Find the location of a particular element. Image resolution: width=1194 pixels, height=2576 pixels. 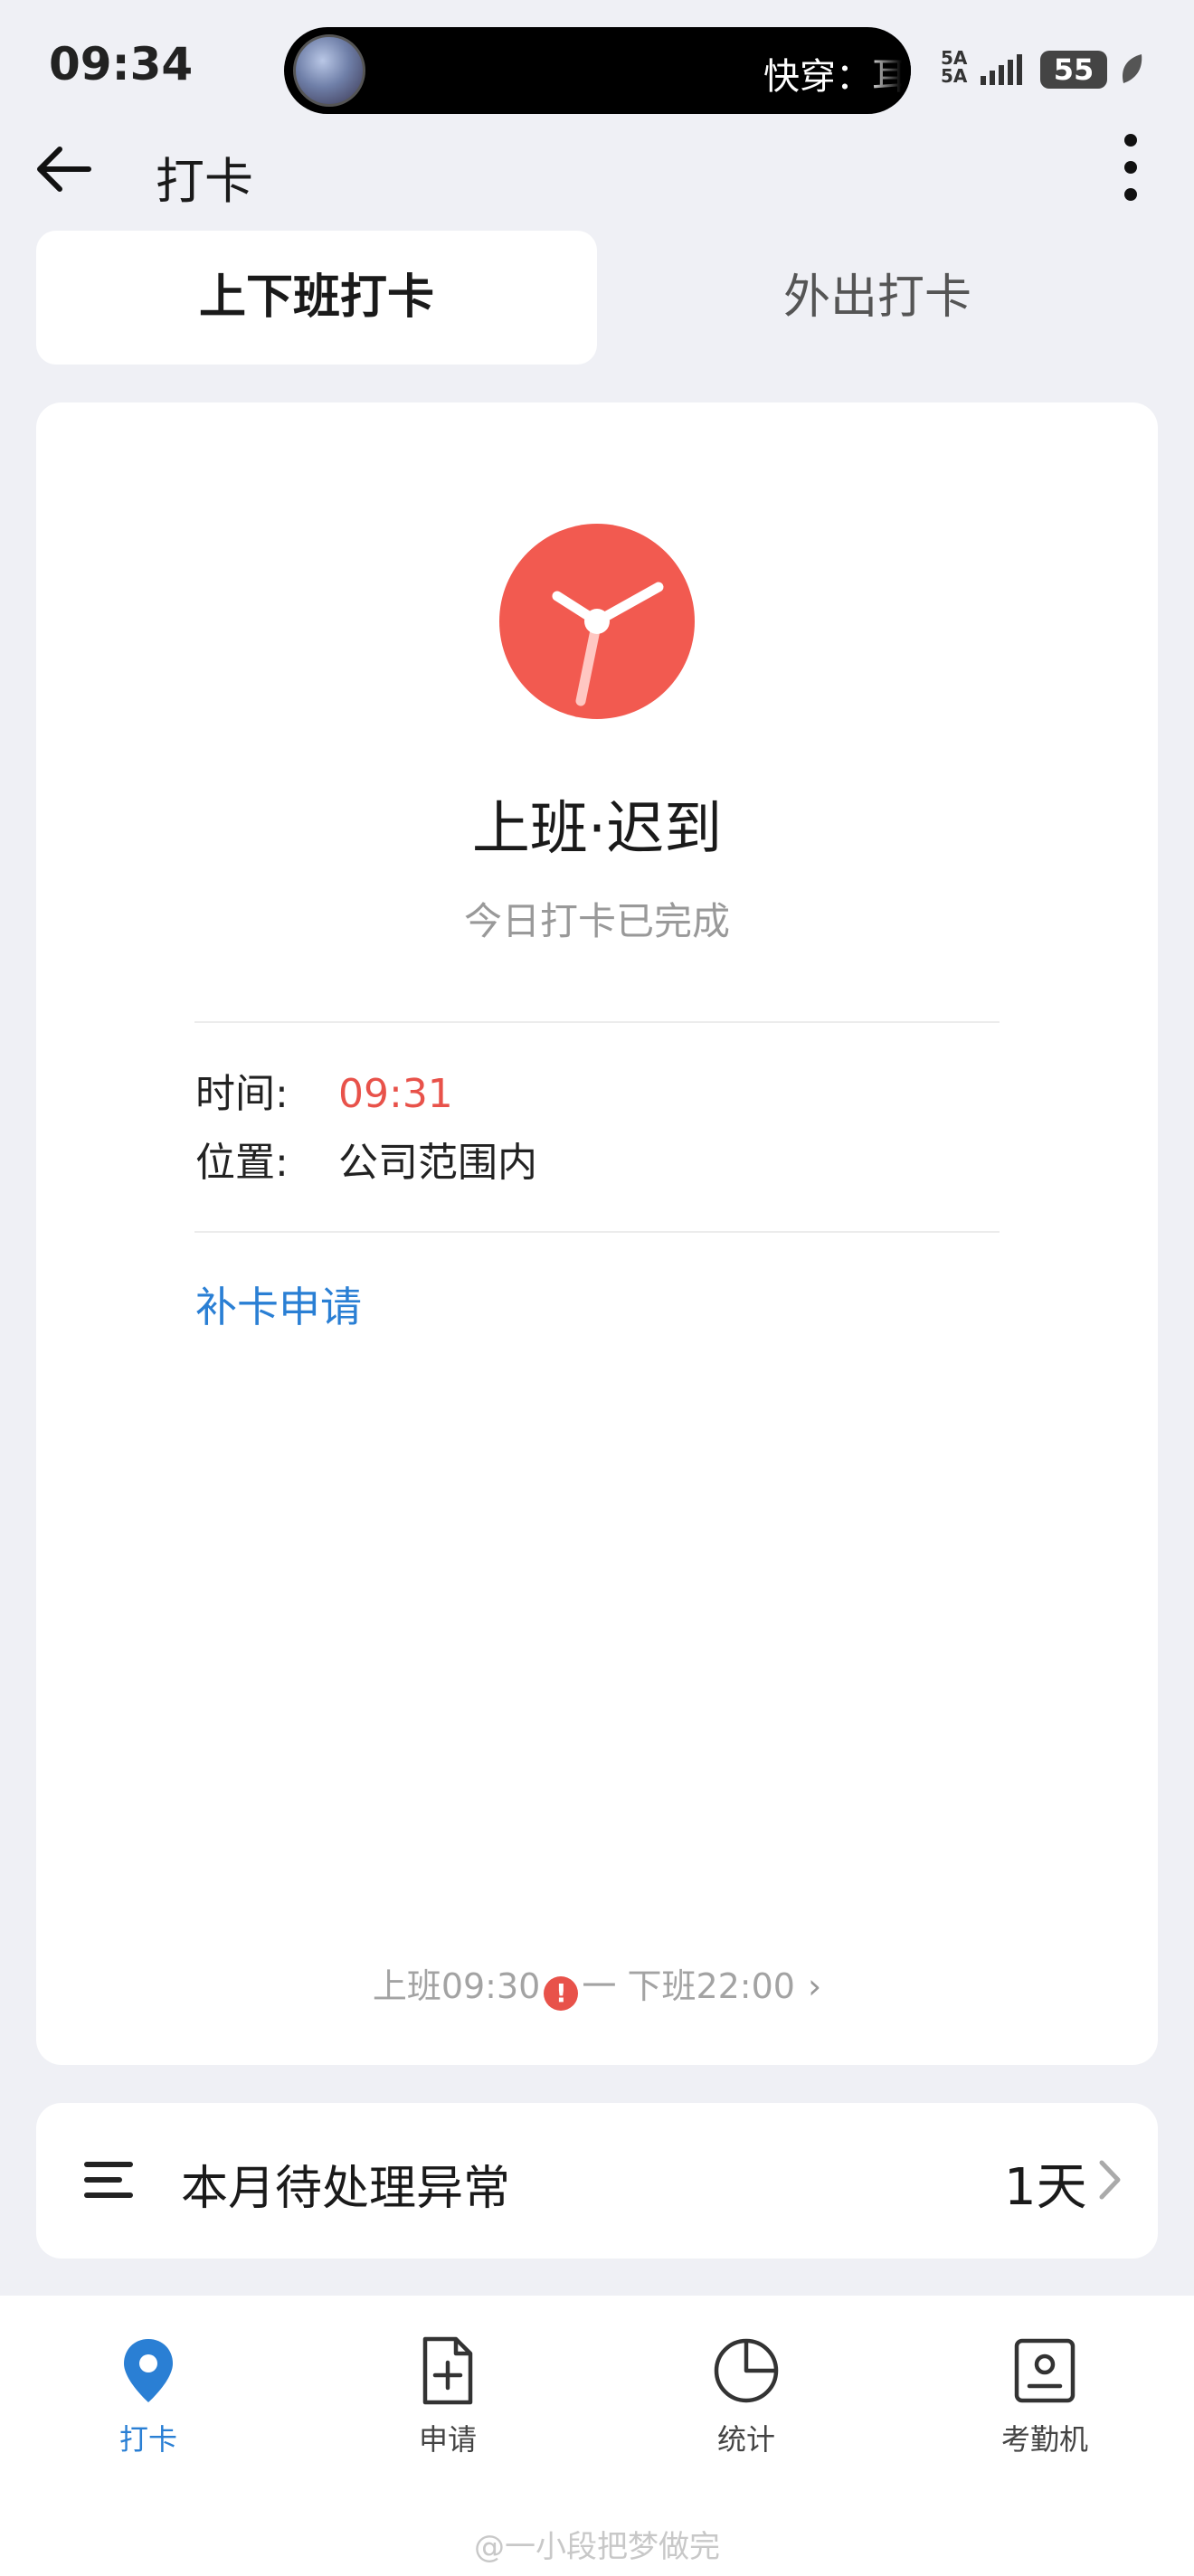

more-vertical-icon is located at coordinates (1131, 168).